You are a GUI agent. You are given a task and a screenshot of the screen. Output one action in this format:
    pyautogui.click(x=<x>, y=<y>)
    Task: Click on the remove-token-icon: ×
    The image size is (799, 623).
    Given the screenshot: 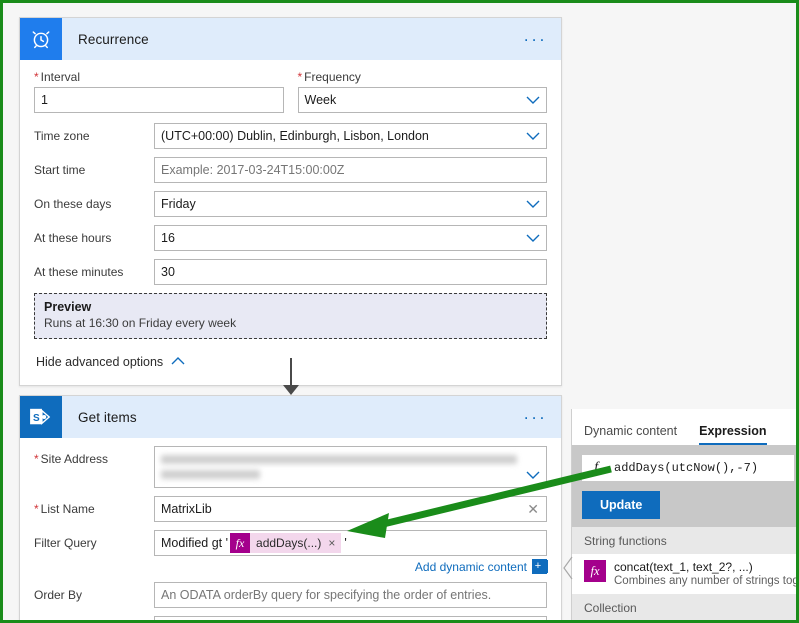 What is the action you would take?
    pyautogui.click(x=331, y=543)
    